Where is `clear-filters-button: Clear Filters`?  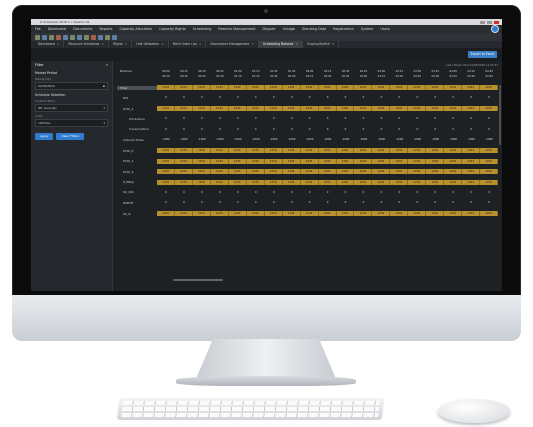 clear-filters-button: Clear Filters is located at coordinates (70, 136).